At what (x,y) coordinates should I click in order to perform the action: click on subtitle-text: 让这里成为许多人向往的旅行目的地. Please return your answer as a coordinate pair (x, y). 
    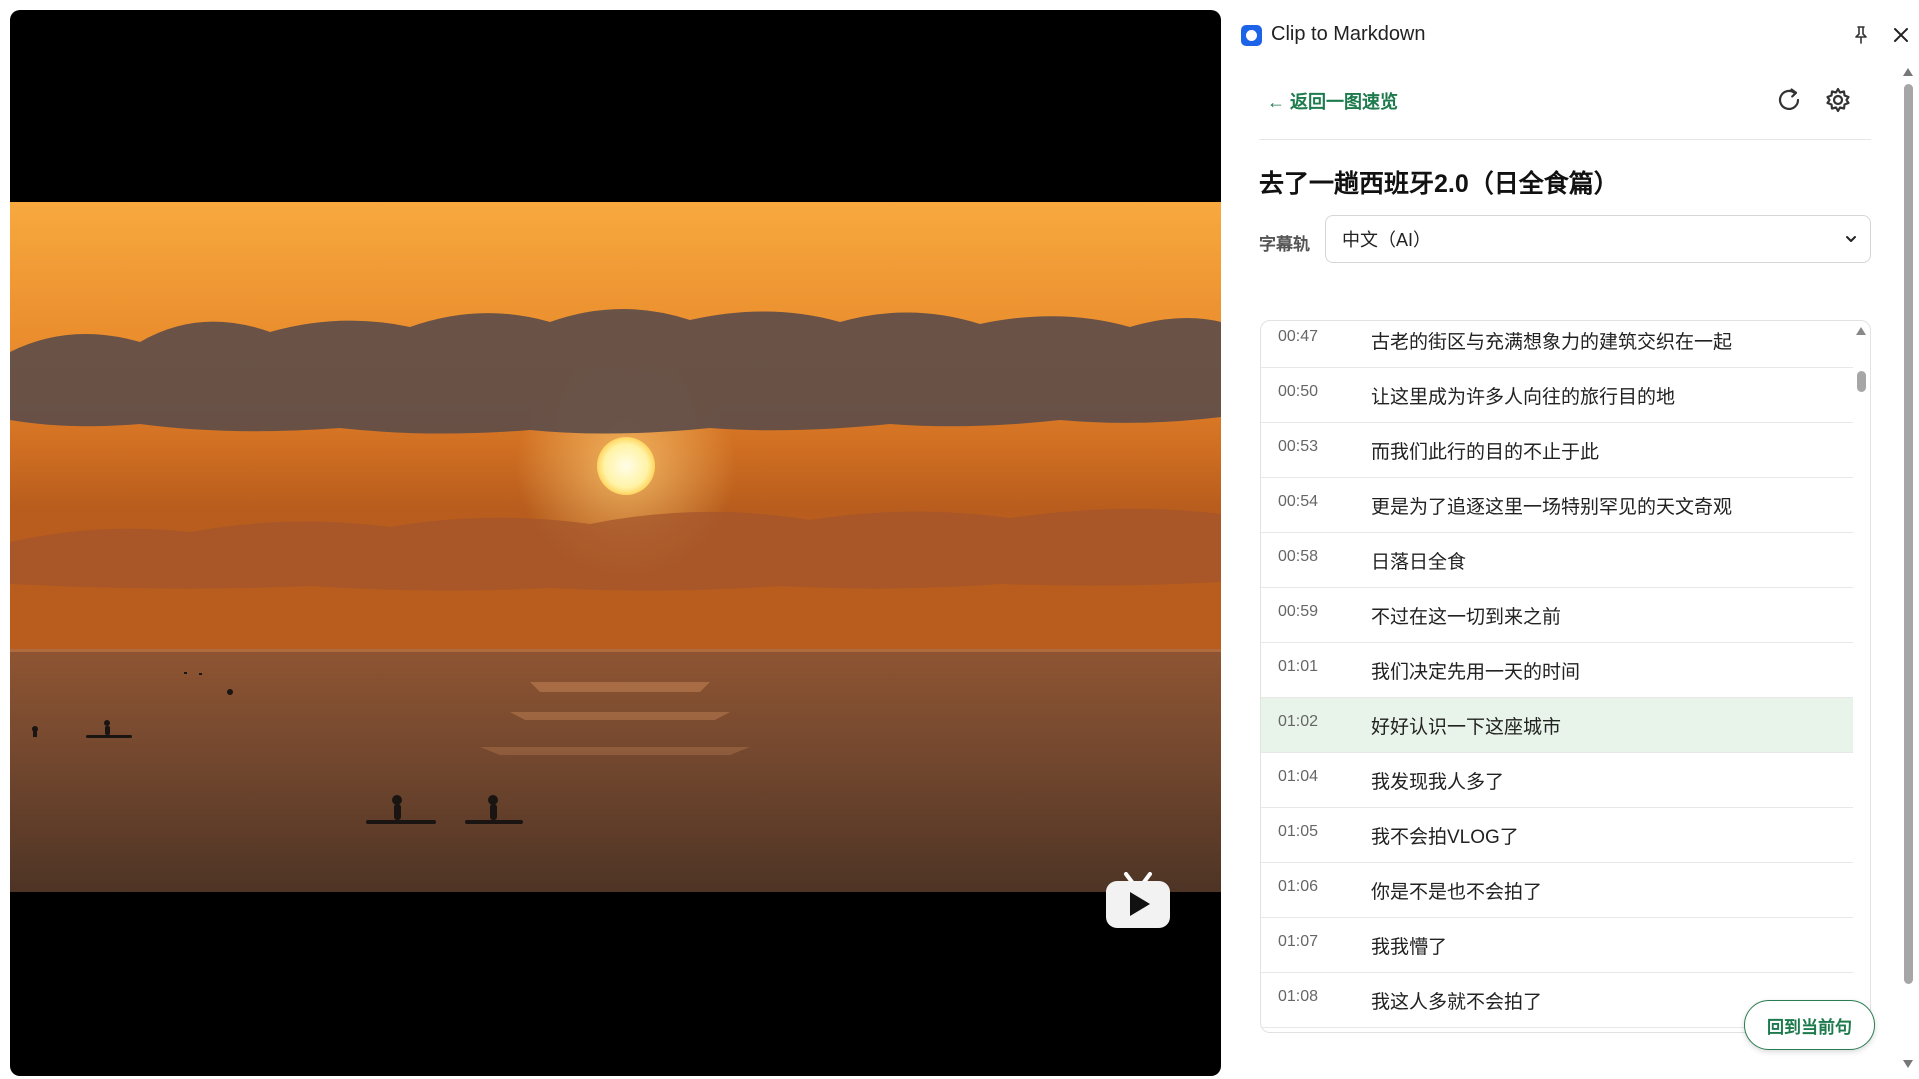
    Looking at the image, I should click on (1523, 397).